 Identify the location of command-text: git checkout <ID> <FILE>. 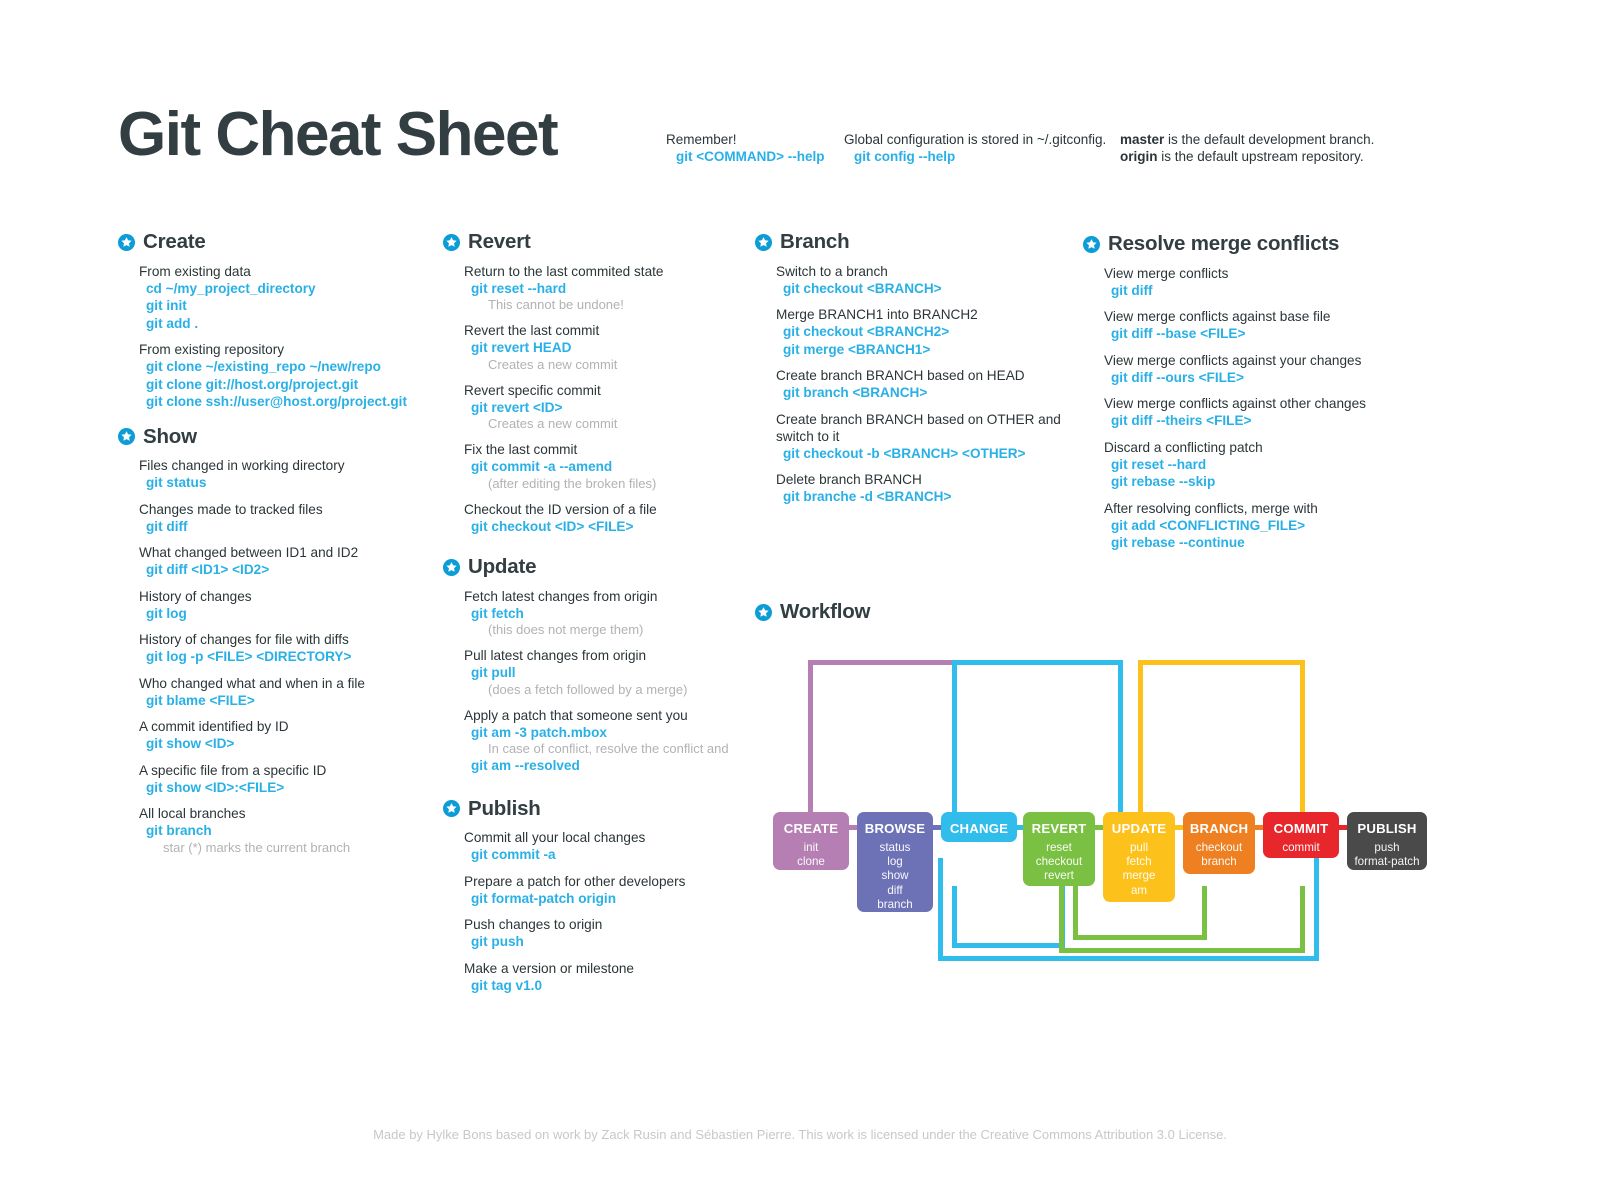
(552, 526).